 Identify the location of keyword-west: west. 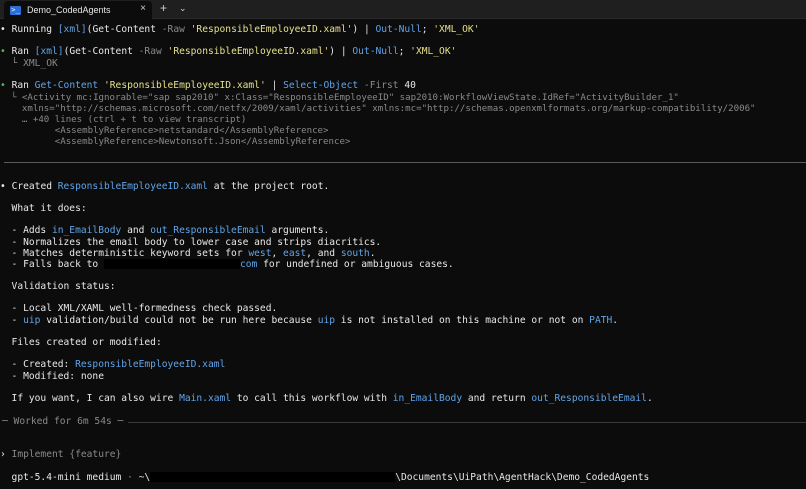
(260, 253).